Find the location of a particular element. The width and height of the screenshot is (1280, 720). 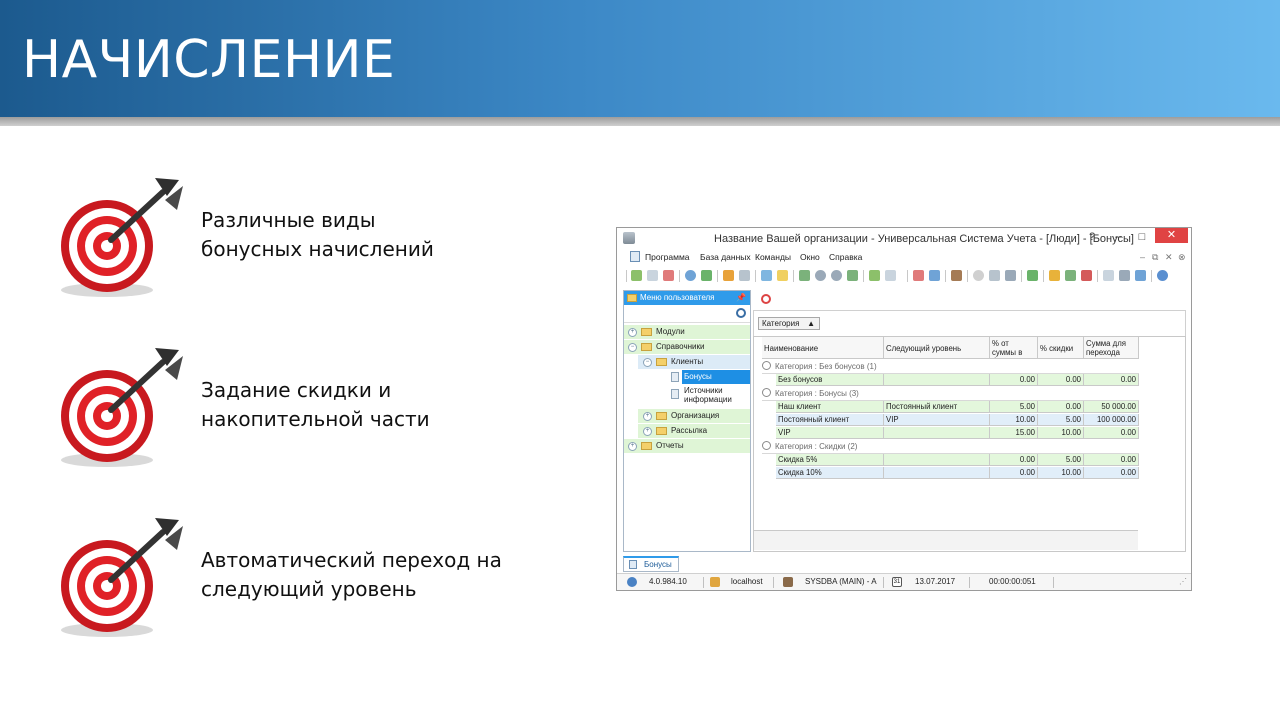

database-icon is located at coordinates (715, 582).